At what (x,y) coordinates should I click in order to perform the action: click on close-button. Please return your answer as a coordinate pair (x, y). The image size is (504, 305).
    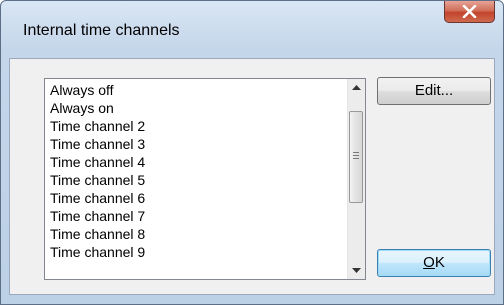
    Looking at the image, I should click on (469, 12).